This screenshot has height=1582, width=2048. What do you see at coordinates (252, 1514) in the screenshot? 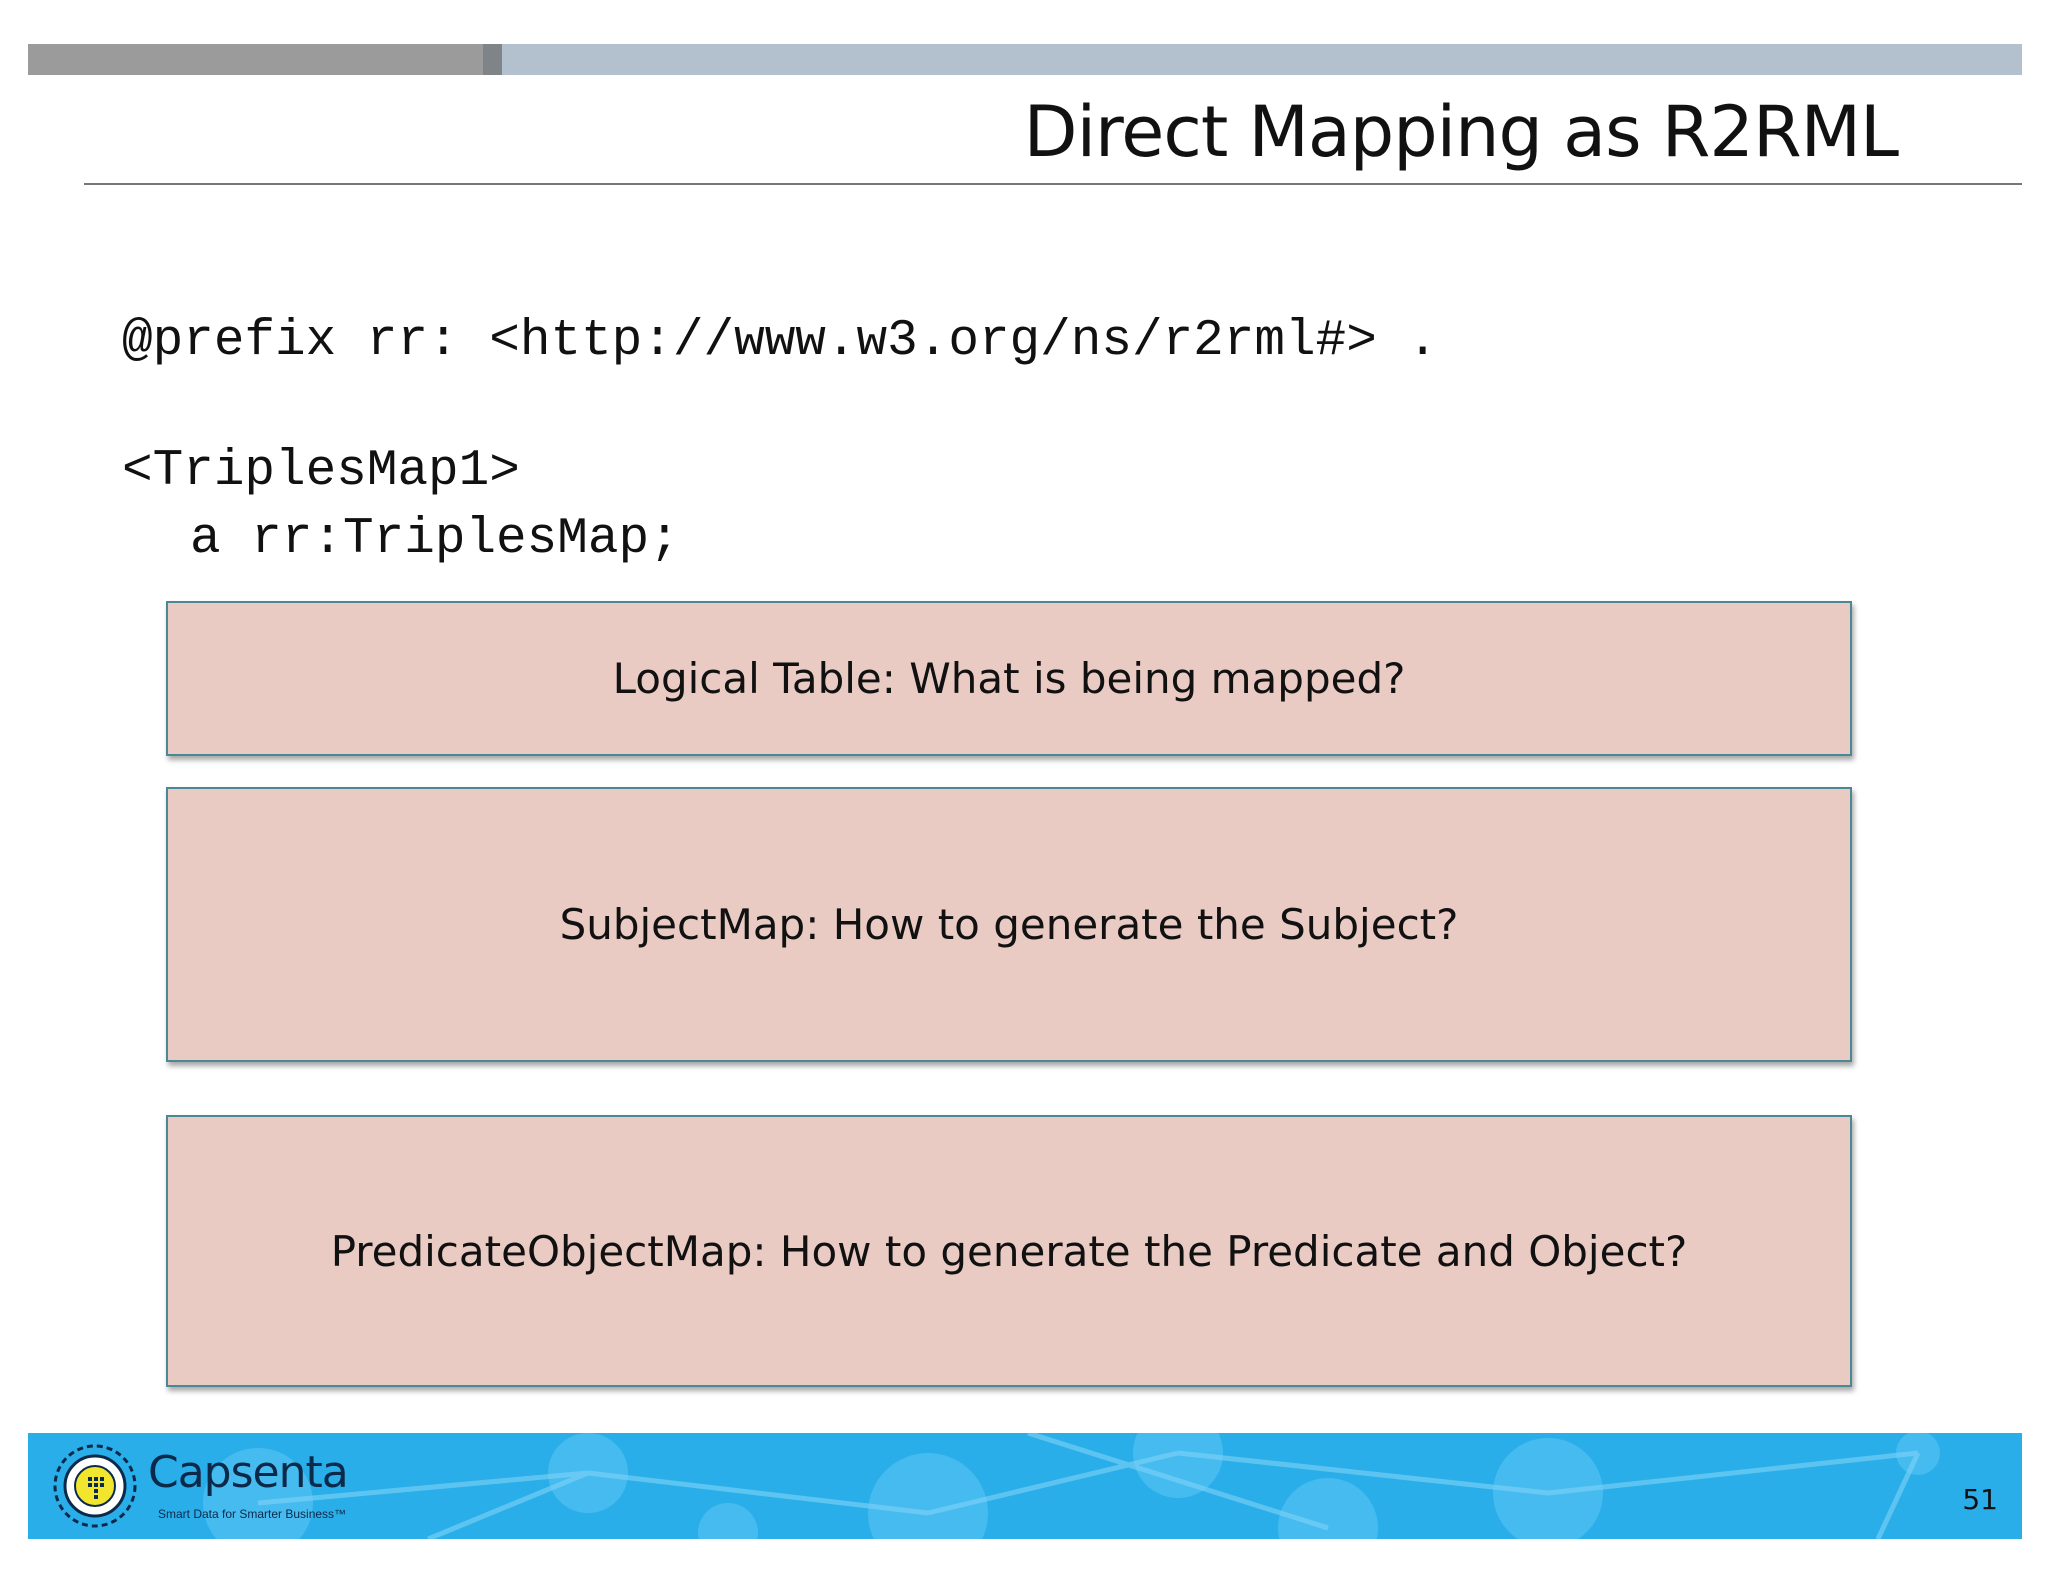
I see `brand-tagline: Smart Data for Smarter Business™` at bounding box center [252, 1514].